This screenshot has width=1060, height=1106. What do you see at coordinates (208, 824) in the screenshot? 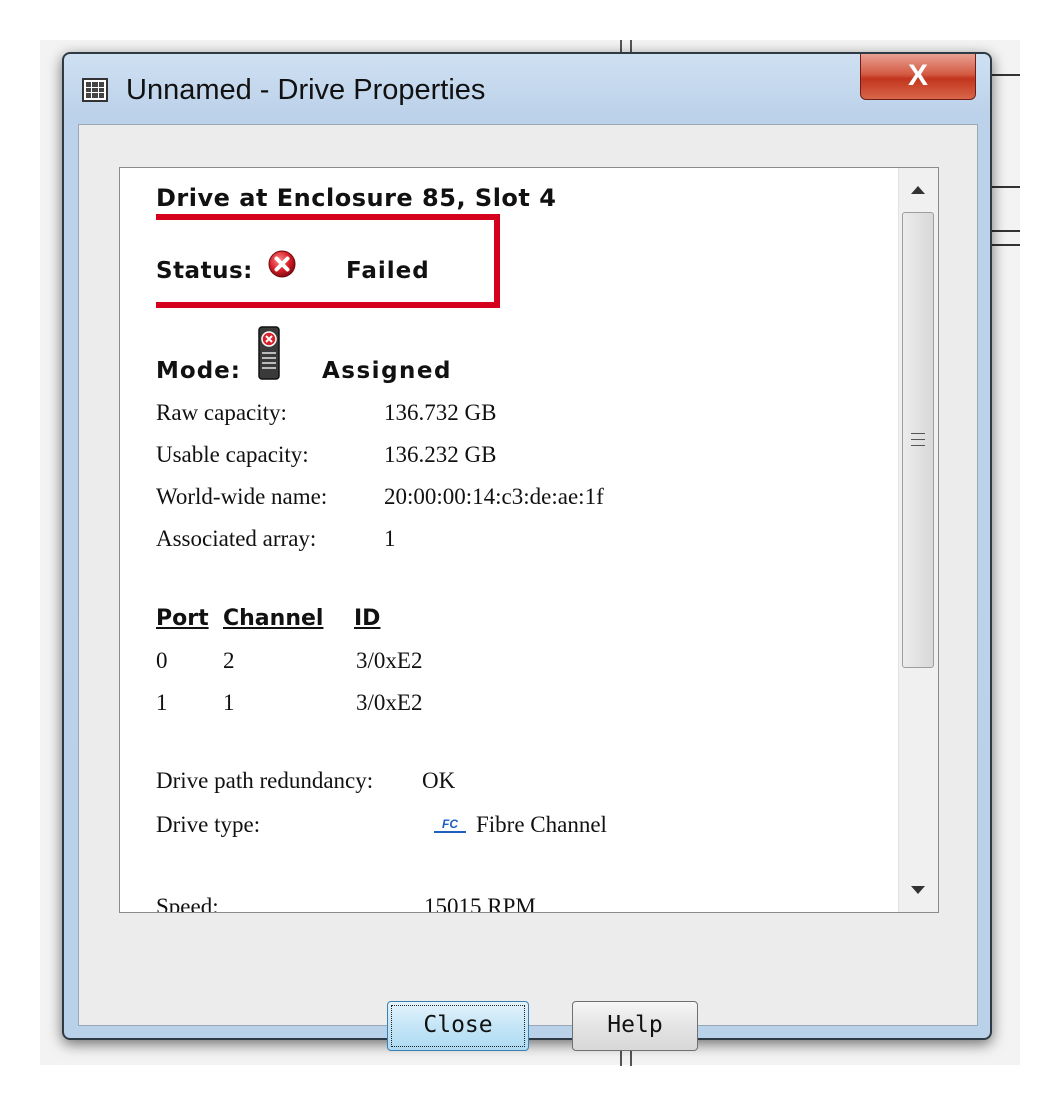
I see `drive-type-label: Drive type:` at bounding box center [208, 824].